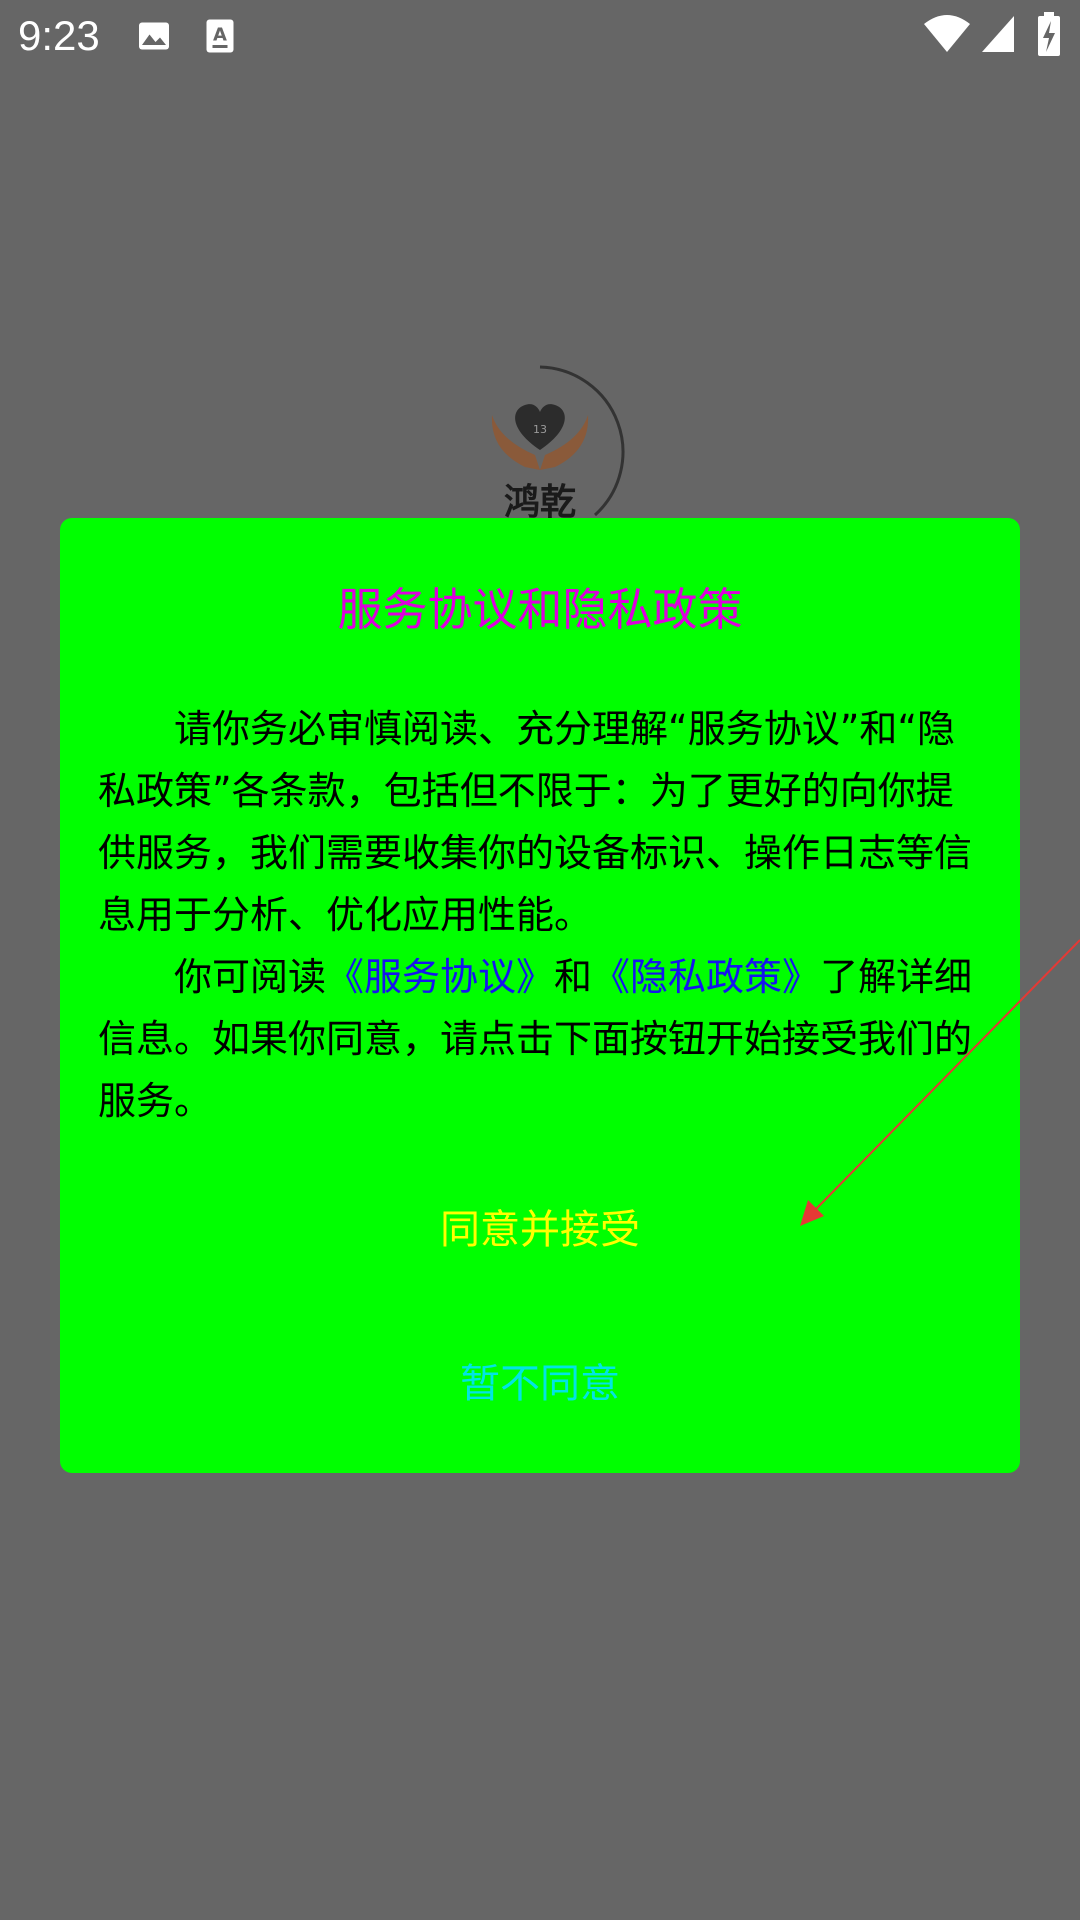 The width and height of the screenshot is (1080, 1920). What do you see at coordinates (250, 977) in the screenshot?
I see `p2-prefix: 你可阅读` at bounding box center [250, 977].